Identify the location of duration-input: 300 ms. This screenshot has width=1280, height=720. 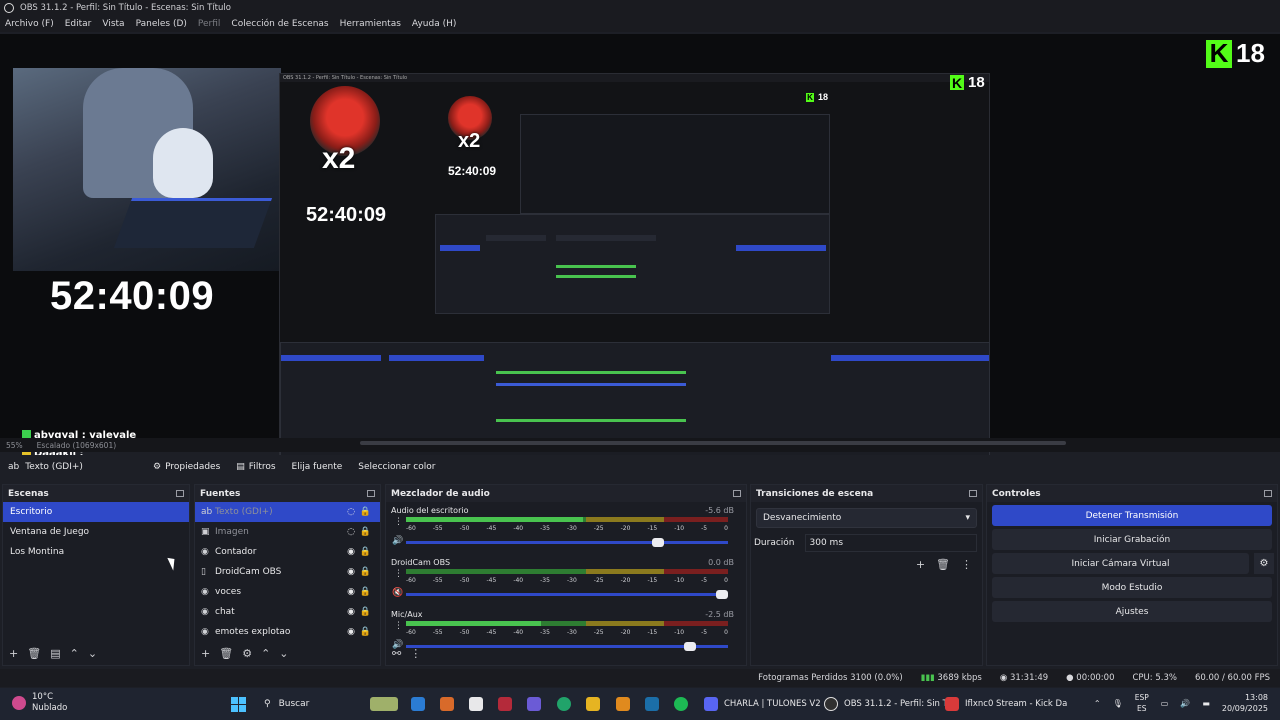
(890, 543).